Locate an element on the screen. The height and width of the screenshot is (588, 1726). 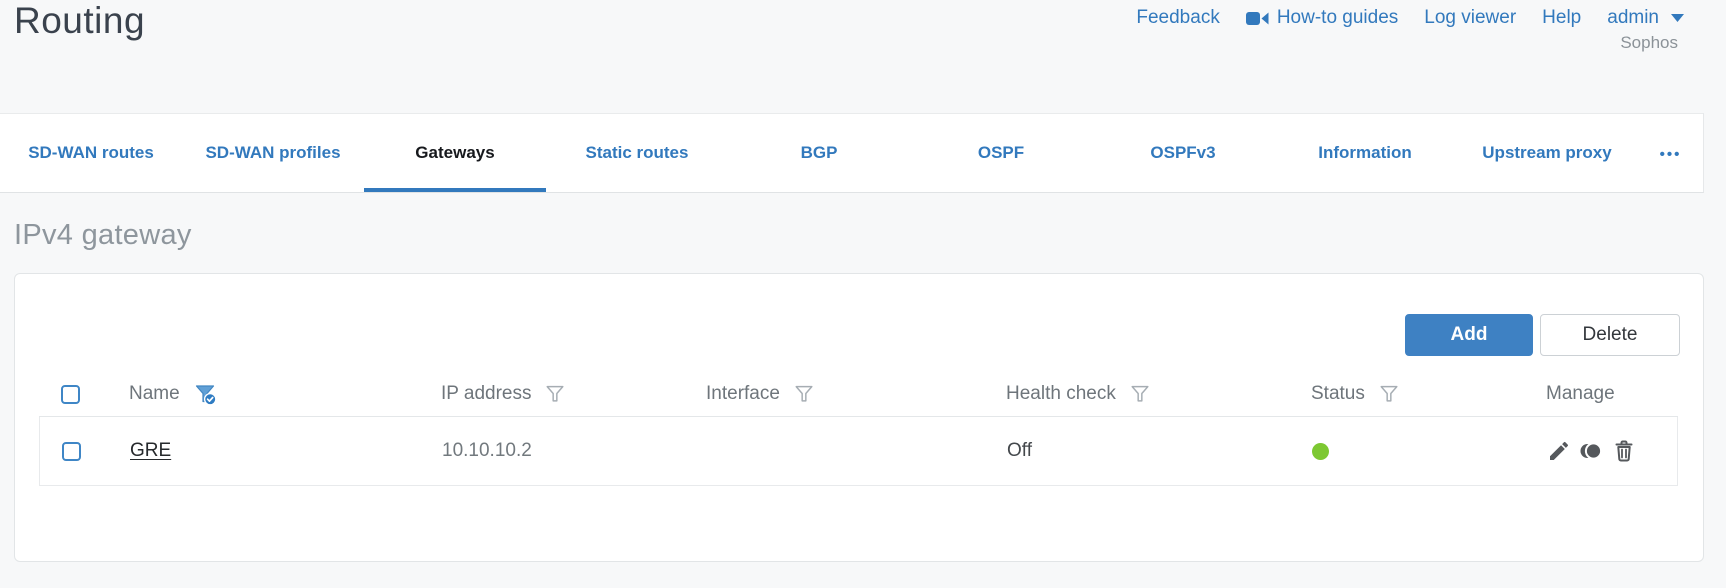
feedback-link: Feedback is located at coordinates (1177, 18).